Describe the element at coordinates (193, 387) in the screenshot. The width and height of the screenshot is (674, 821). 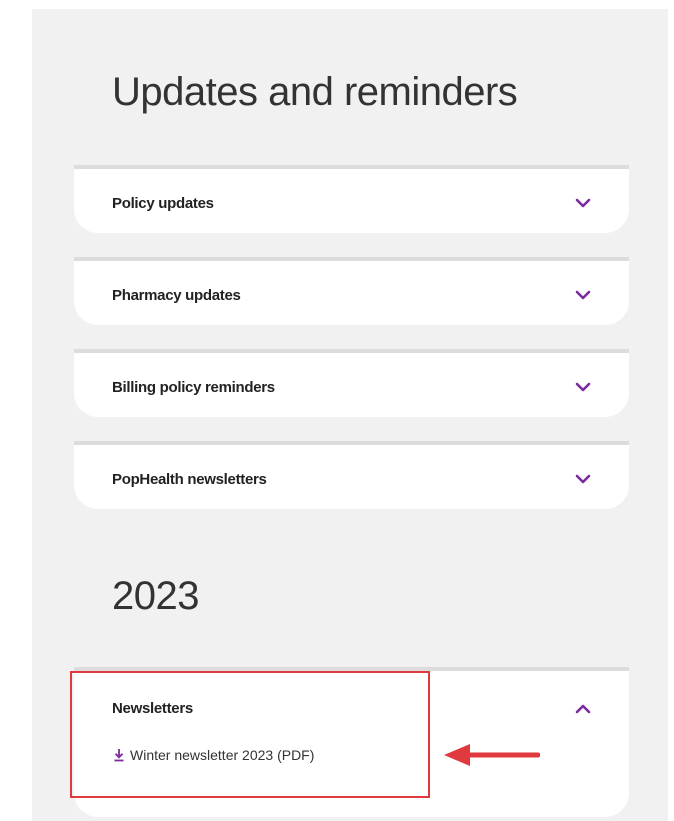
I see `accordion-label: Billing policy reminders` at that location.